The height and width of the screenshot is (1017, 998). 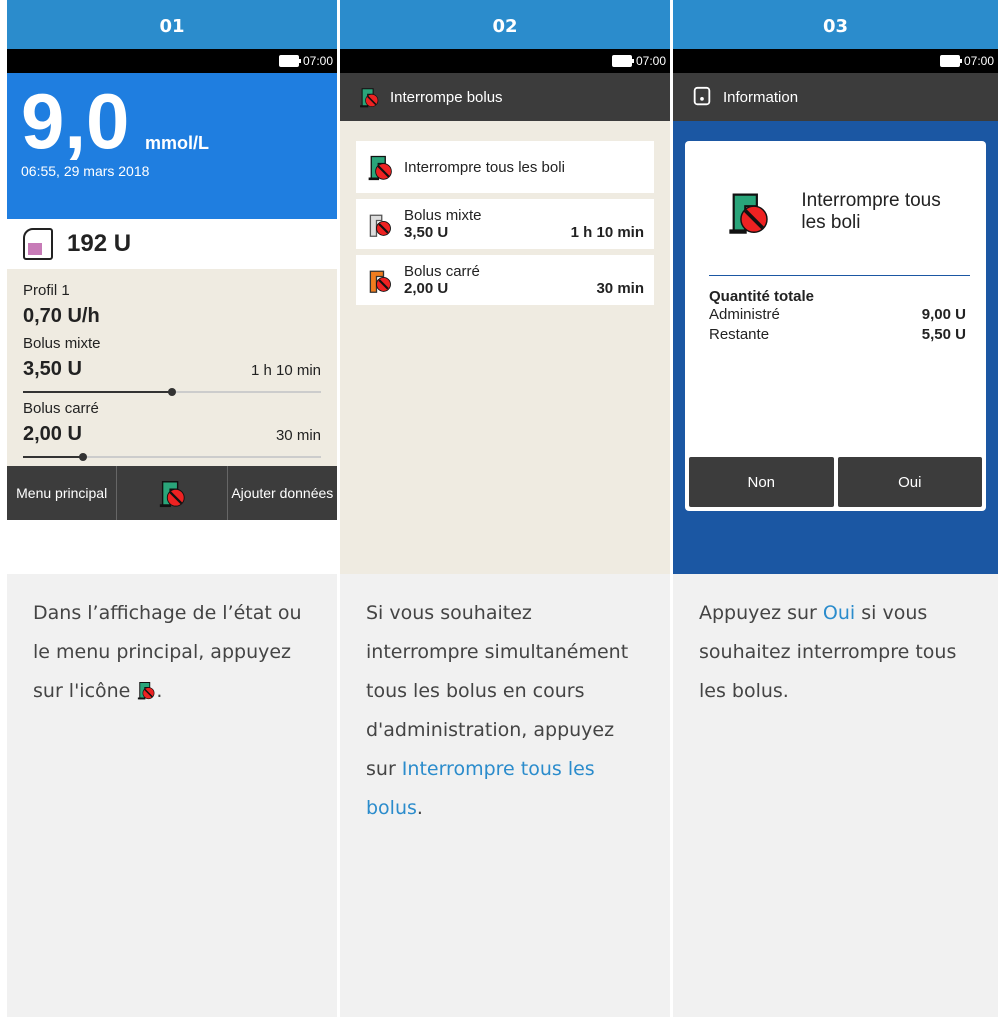 I want to click on extended-bolus-icon, so click(x=380, y=280).